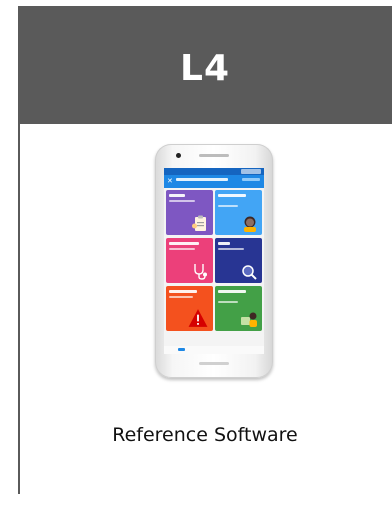 The height and width of the screenshot is (519, 392). Describe the element at coordinates (251, 179) in the screenshot. I see `app-bar-action` at that location.